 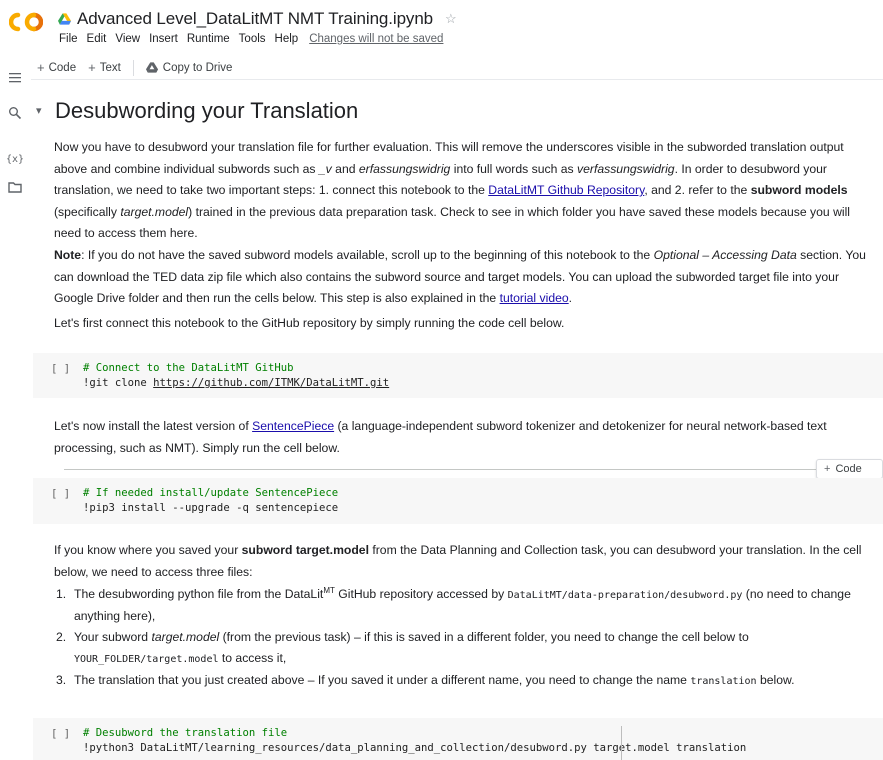 I want to click on collapse-section-icon: ▾, so click(x=39, y=110).